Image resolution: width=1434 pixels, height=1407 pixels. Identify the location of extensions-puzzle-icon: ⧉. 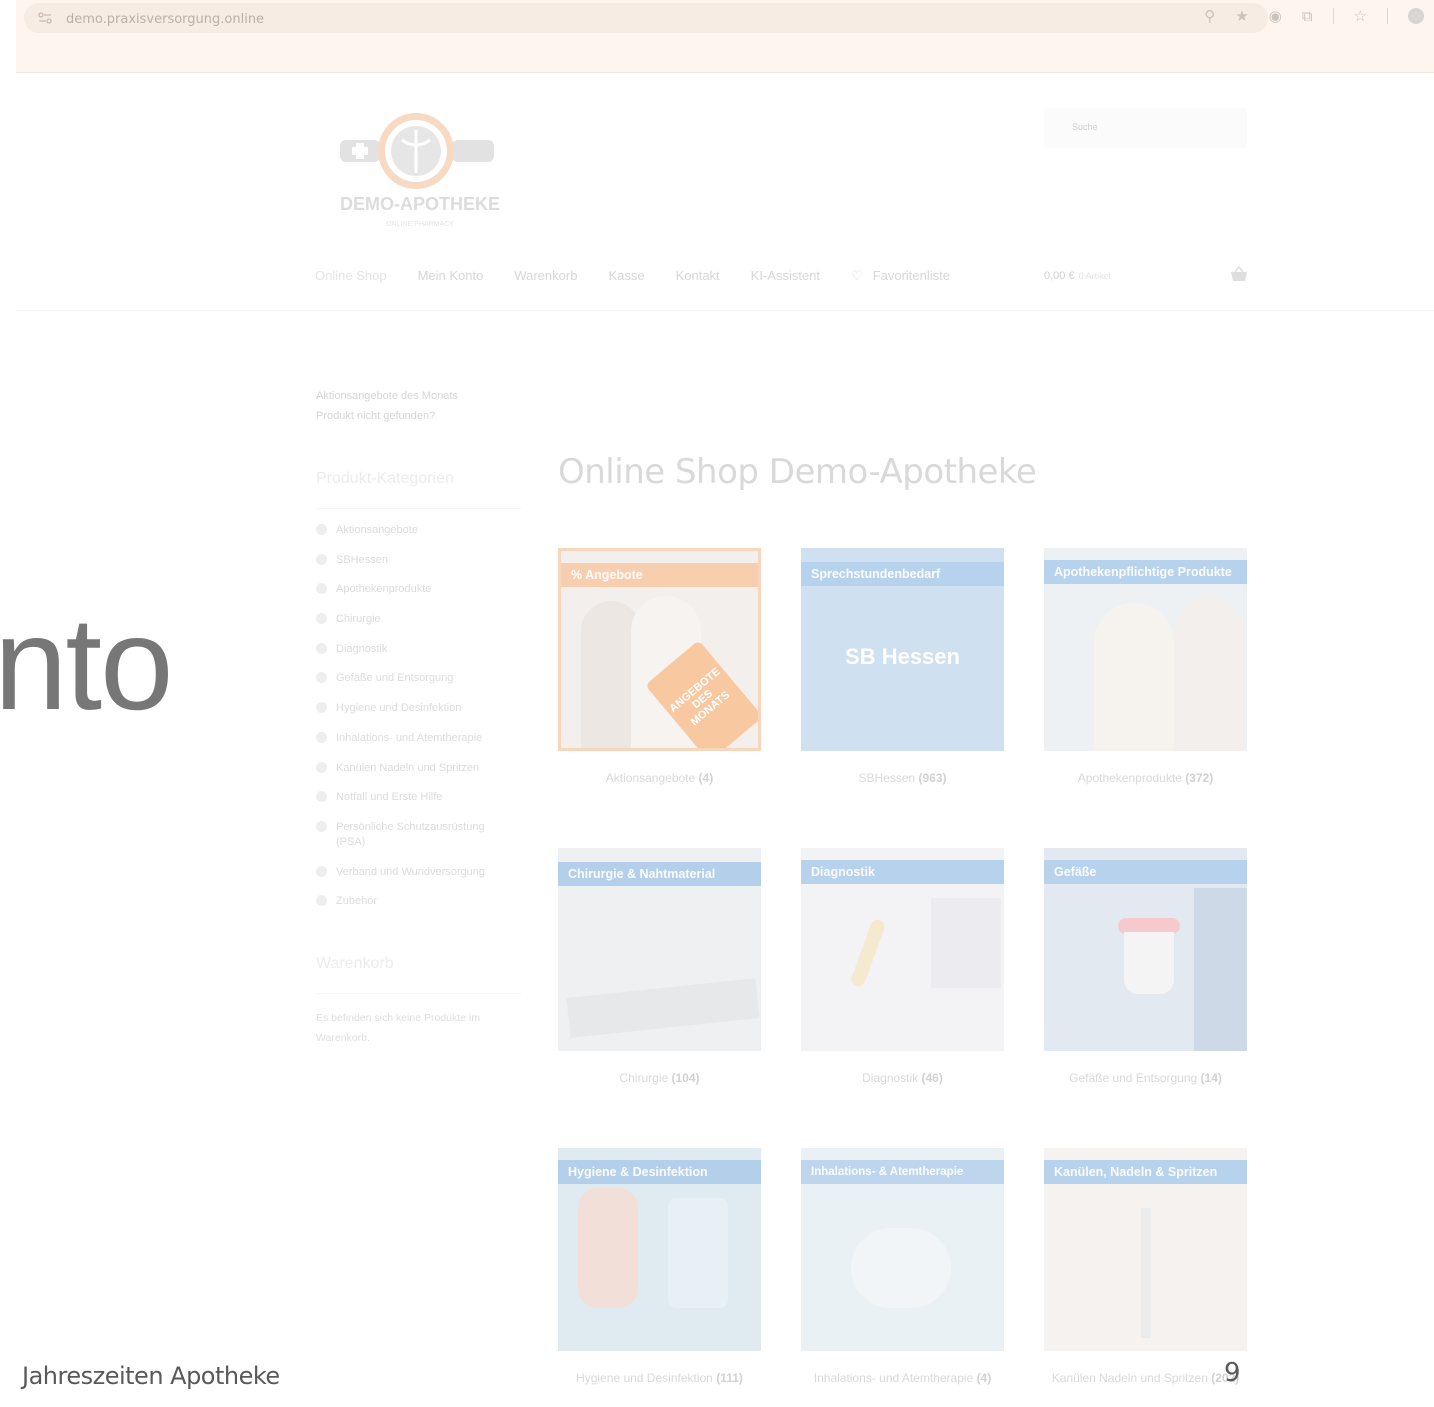
(1307, 16).